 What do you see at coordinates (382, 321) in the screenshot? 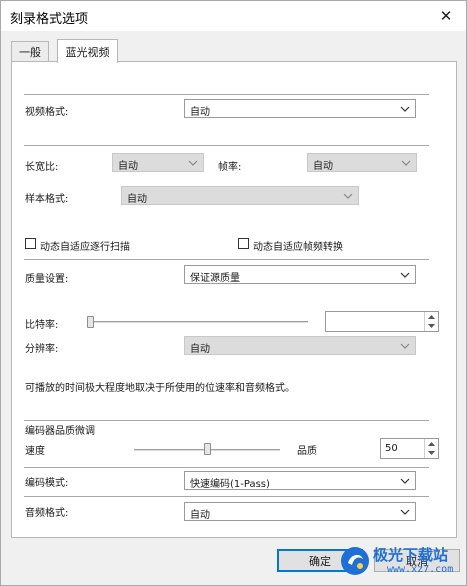
I see `bitrate-spinner` at bounding box center [382, 321].